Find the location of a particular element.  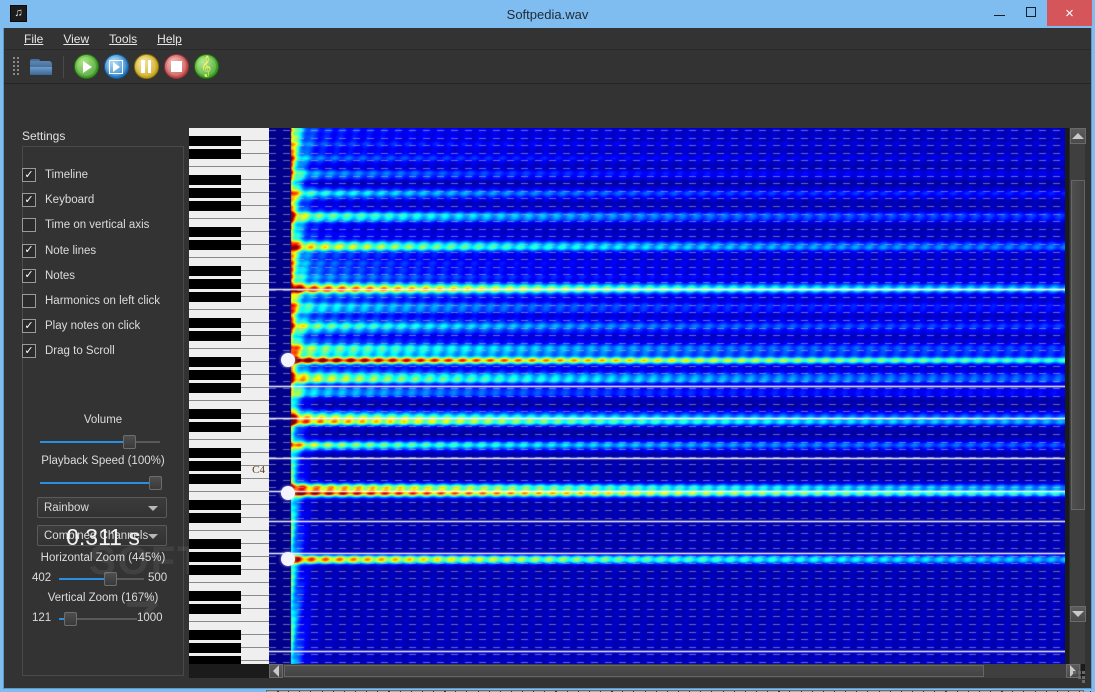

vertical-scroll-thumb is located at coordinates (1078, 345).